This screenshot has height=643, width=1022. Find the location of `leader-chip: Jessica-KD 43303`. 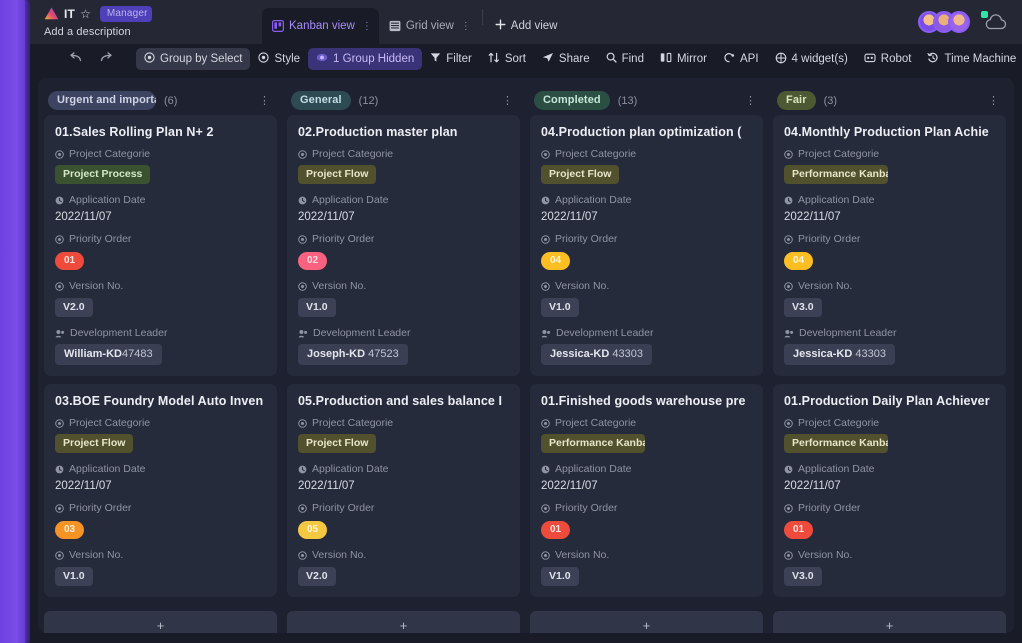

leader-chip: Jessica-KD 43303 is located at coordinates (839, 355).